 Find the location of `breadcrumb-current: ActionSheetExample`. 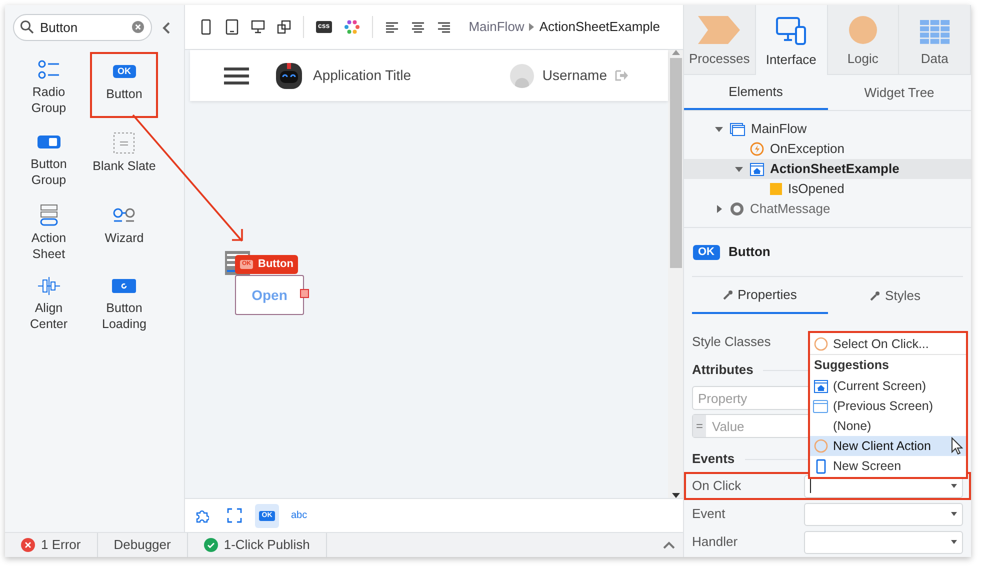

breadcrumb-current: ActionSheetExample is located at coordinates (599, 27).